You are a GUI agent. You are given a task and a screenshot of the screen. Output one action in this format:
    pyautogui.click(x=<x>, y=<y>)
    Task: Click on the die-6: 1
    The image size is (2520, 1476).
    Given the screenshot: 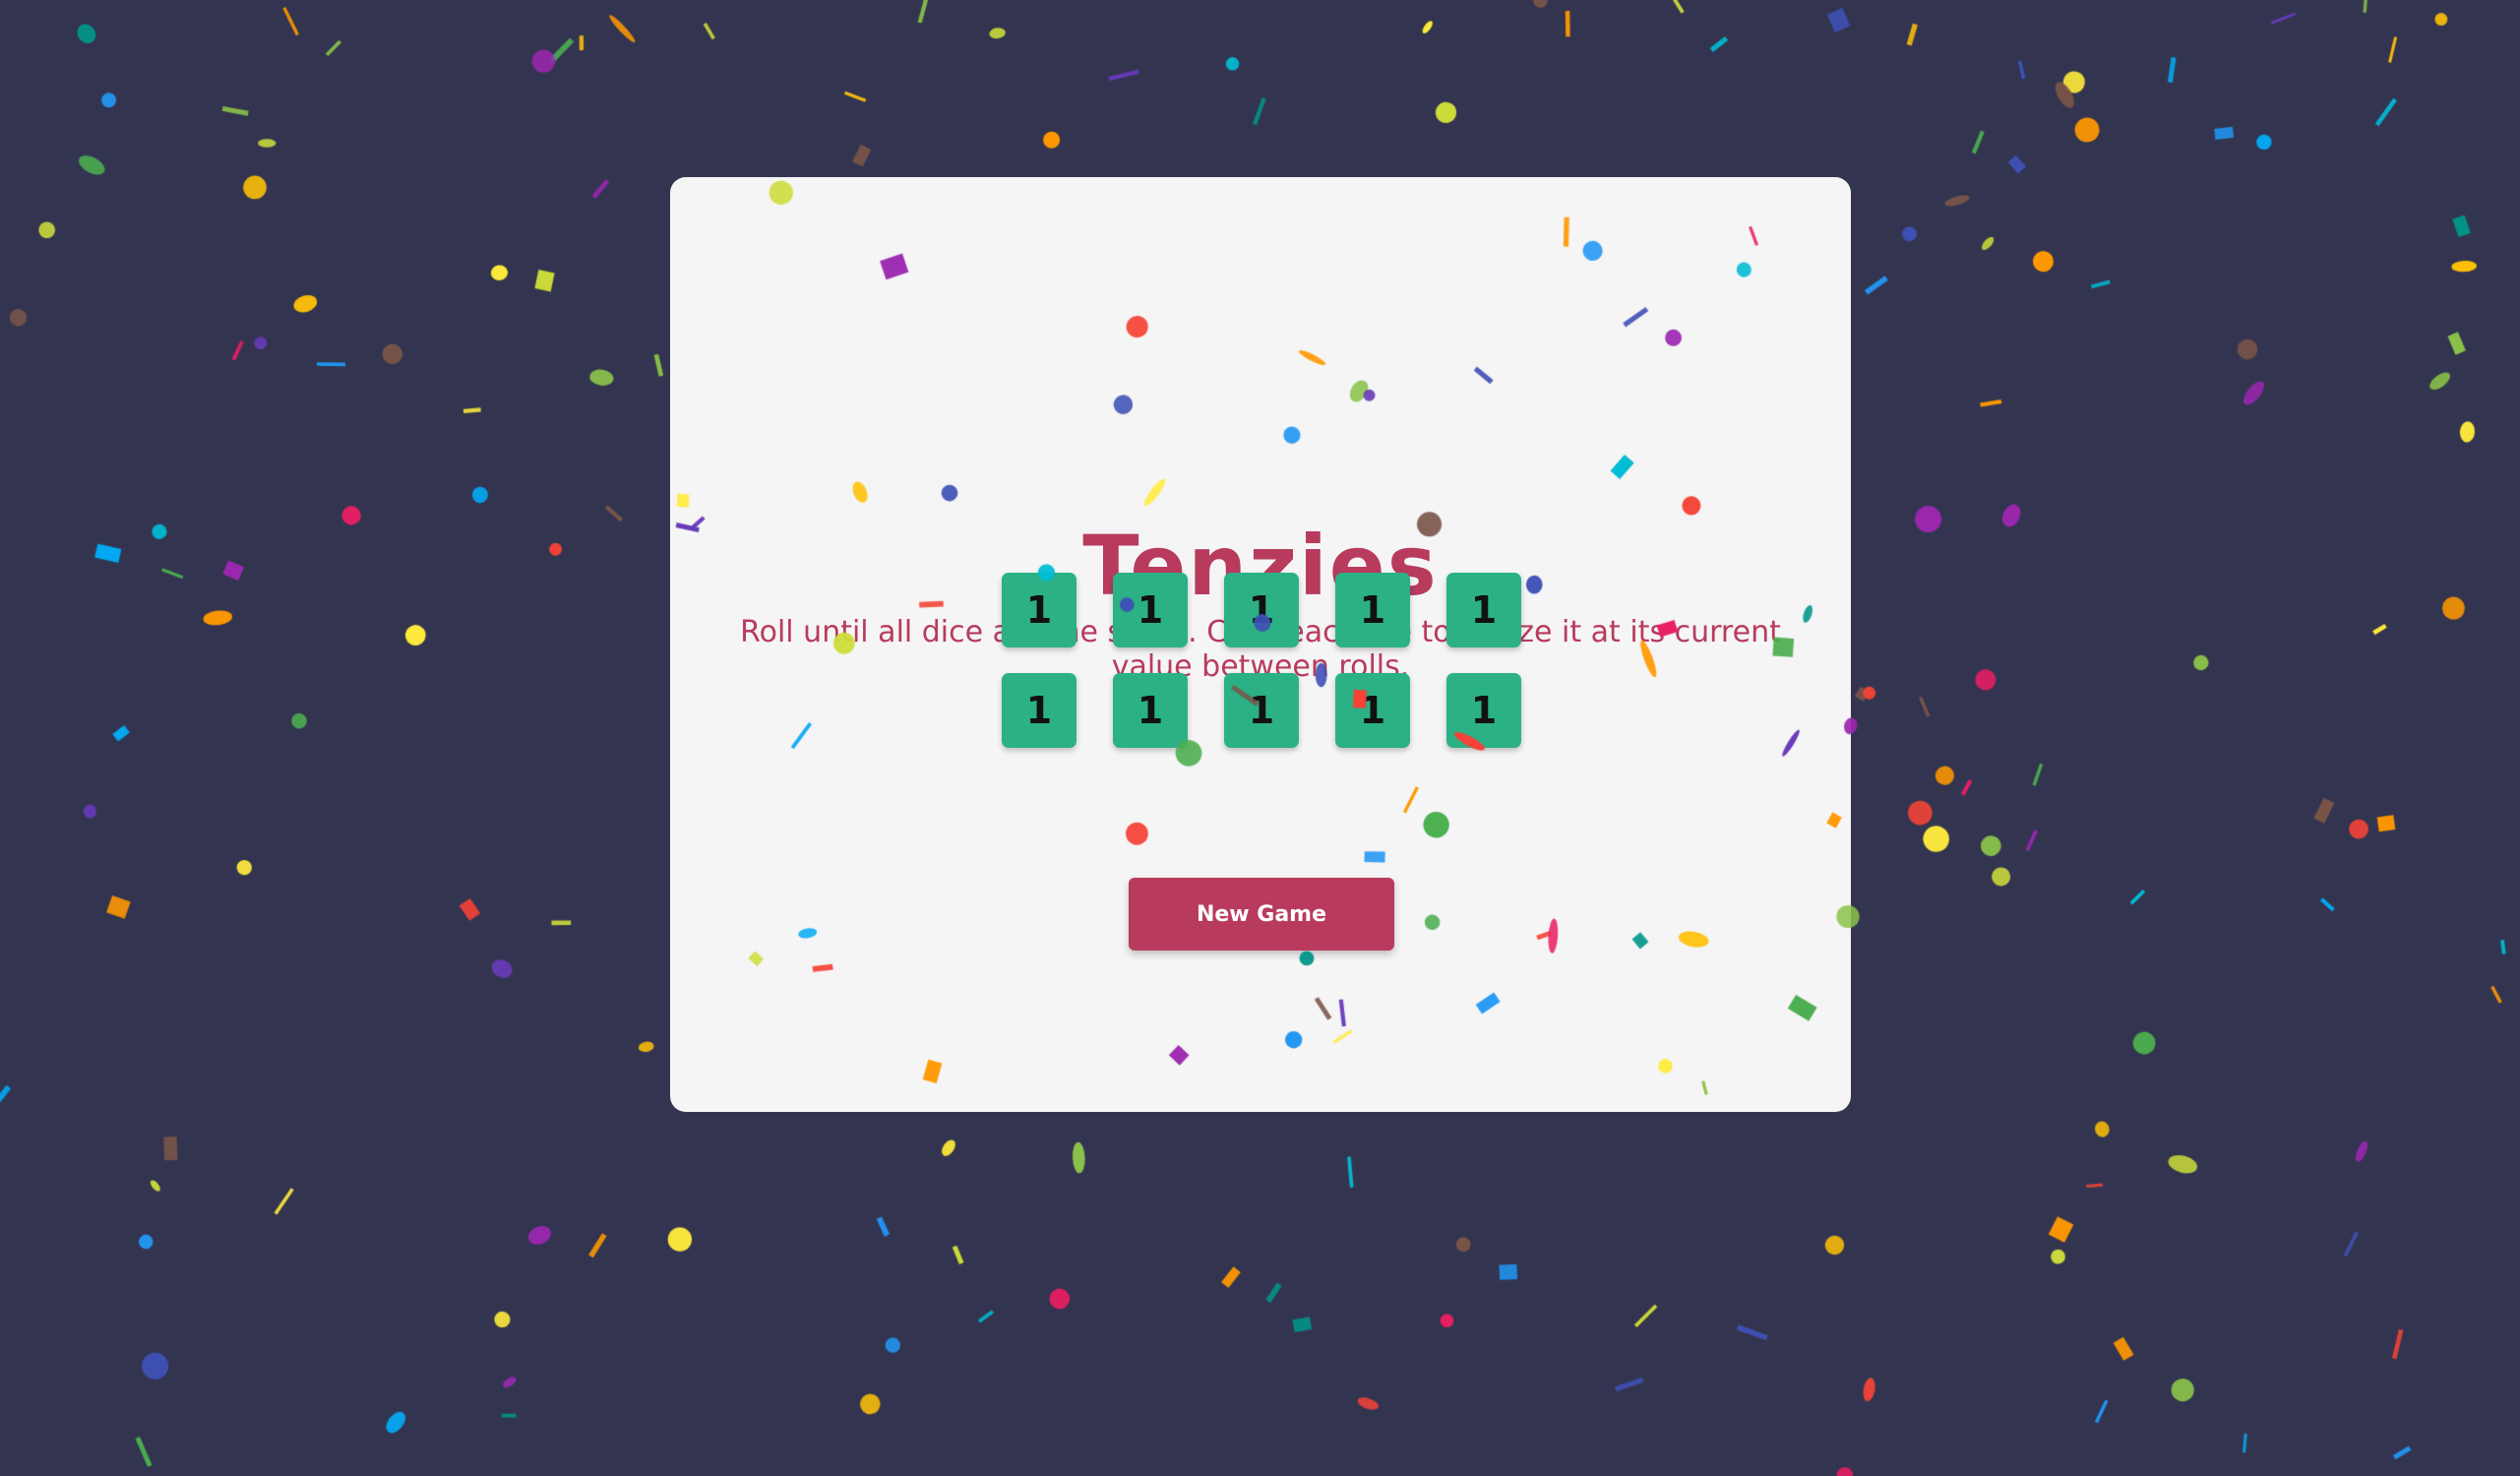 What is the action you would take?
    pyautogui.click(x=1039, y=710)
    